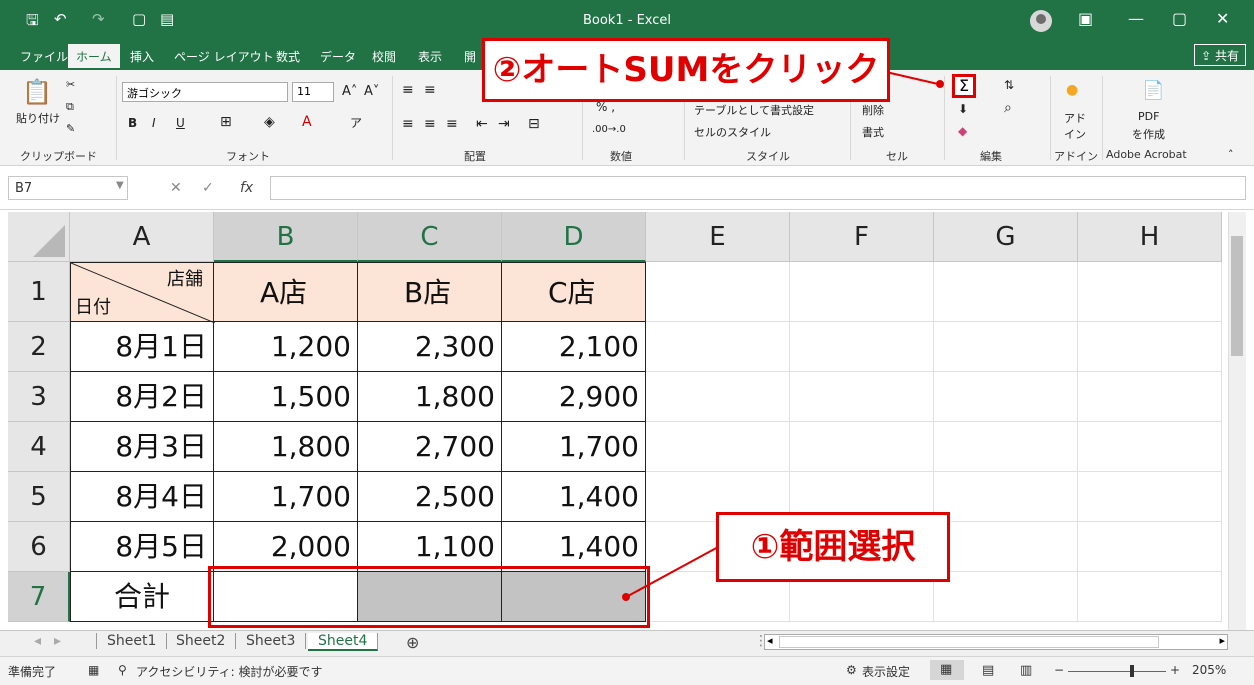 This screenshot has width=1254, height=685. I want to click on percent-icon: % ,, so click(605, 107).